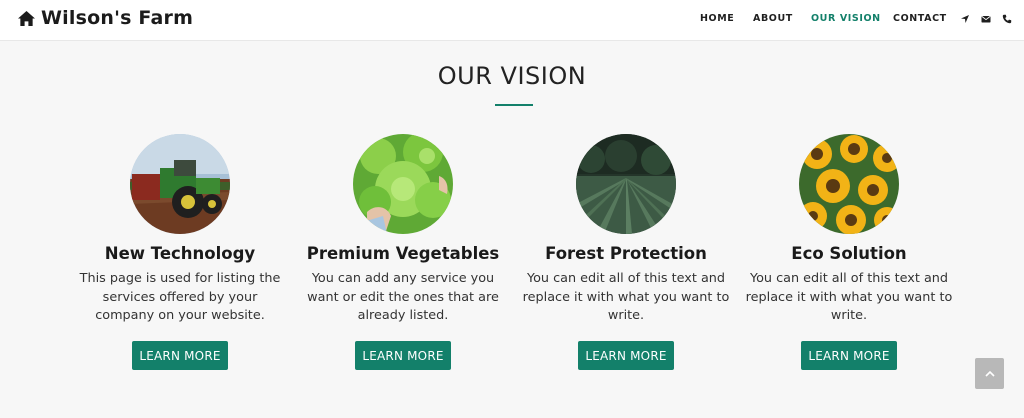  What do you see at coordinates (920, 18) in the screenshot?
I see `nav-item-contact: CONTACT` at bounding box center [920, 18].